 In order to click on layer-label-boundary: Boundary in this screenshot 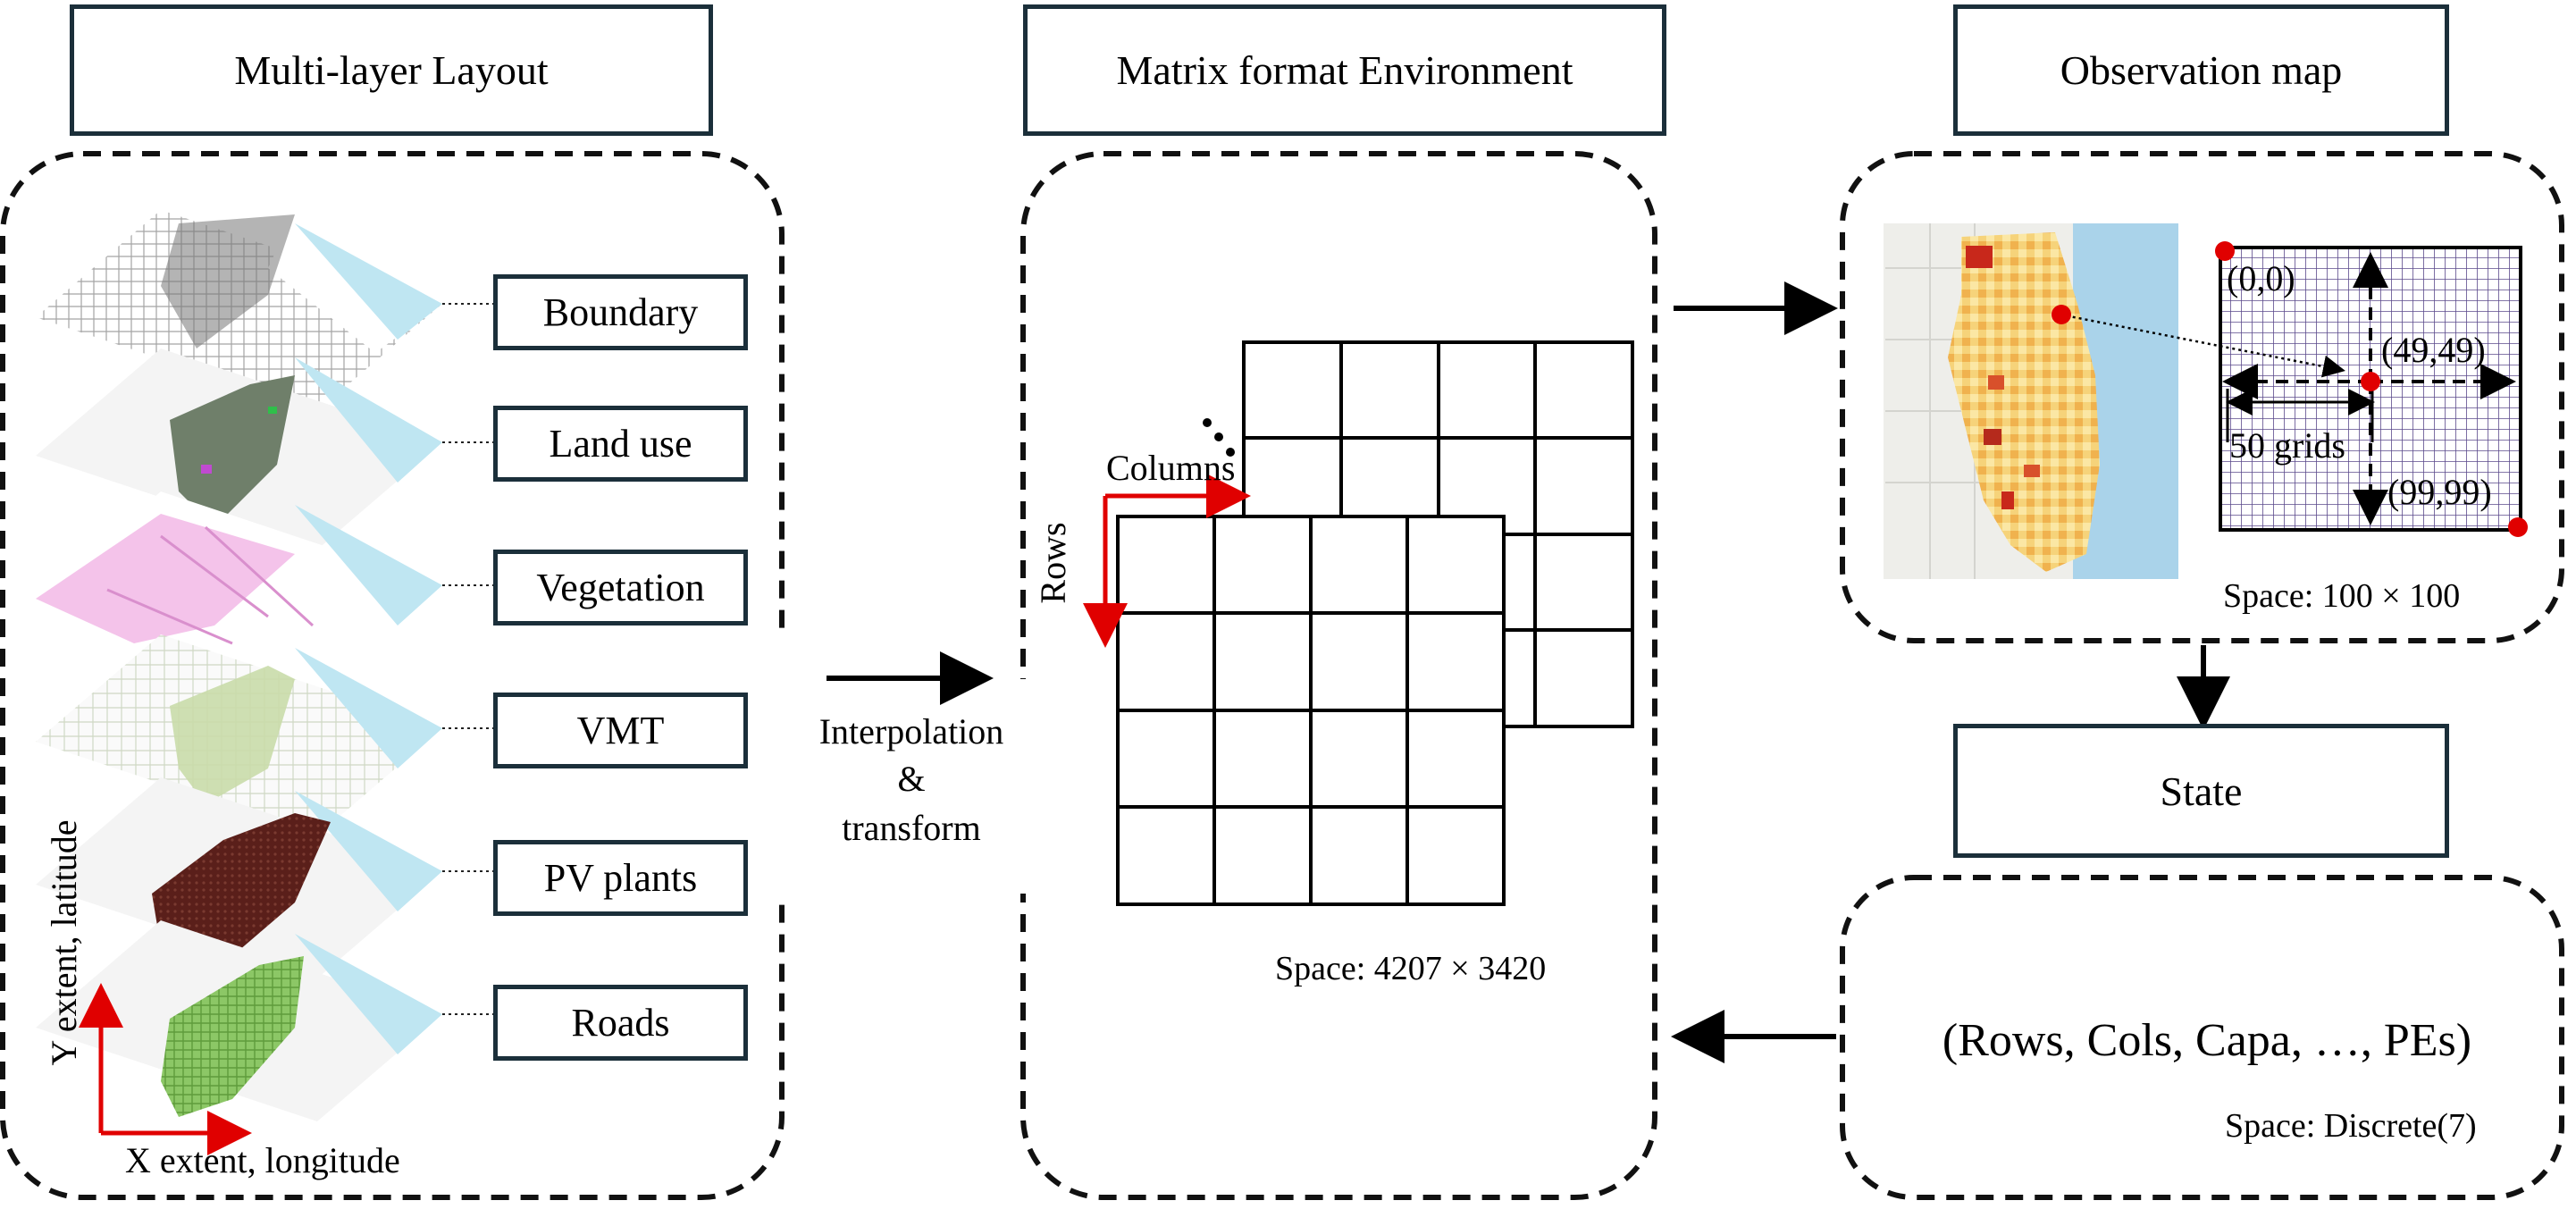, I will do `click(620, 312)`.